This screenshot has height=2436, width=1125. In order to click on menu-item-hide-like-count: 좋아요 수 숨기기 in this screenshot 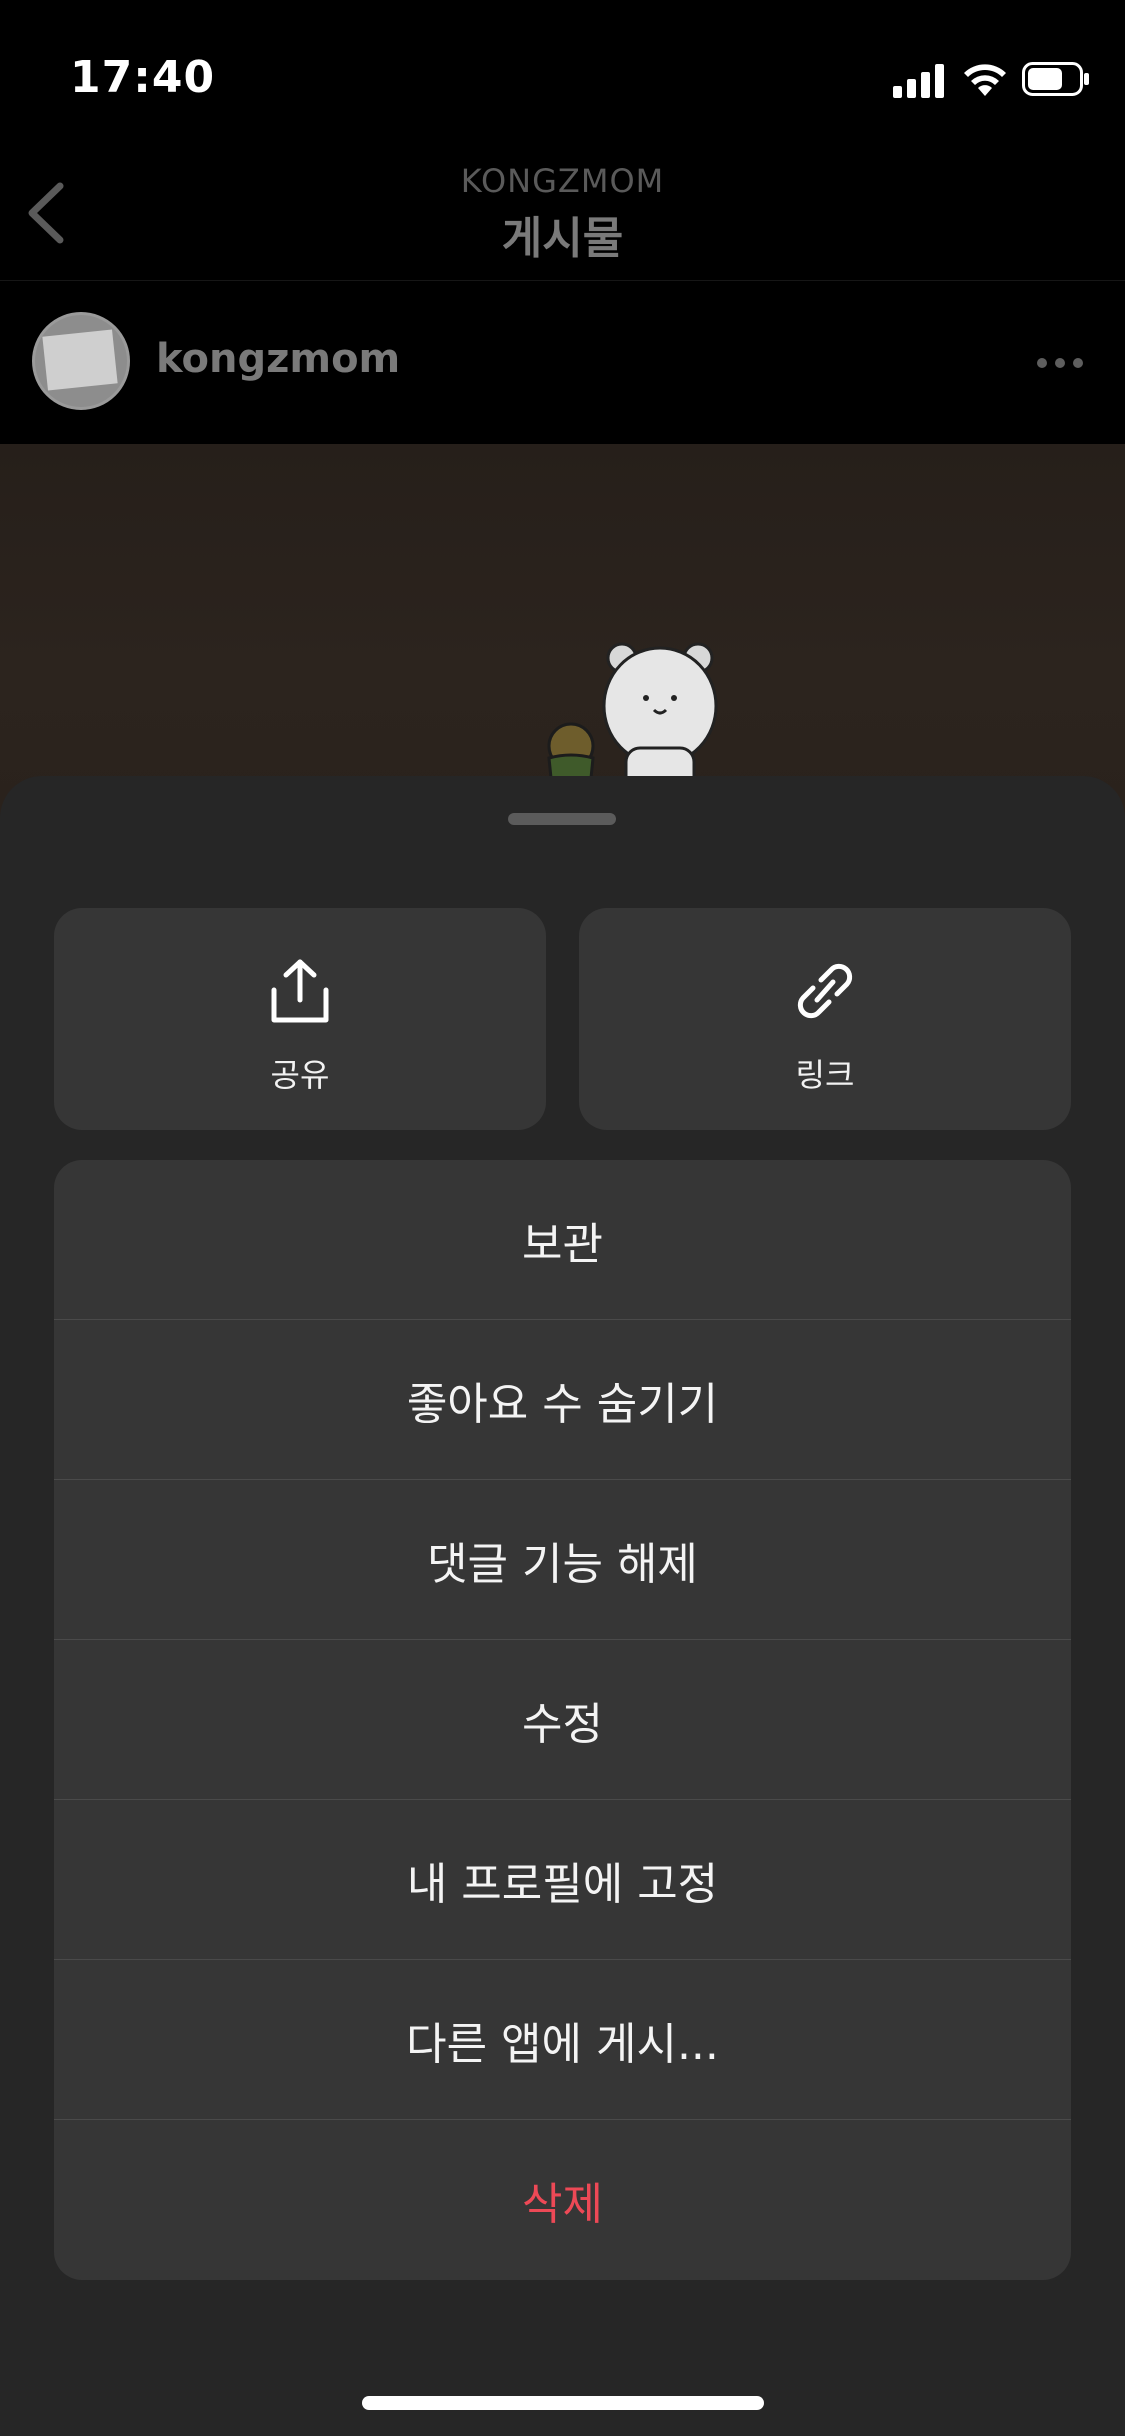, I will do `click(562, 1400)`.